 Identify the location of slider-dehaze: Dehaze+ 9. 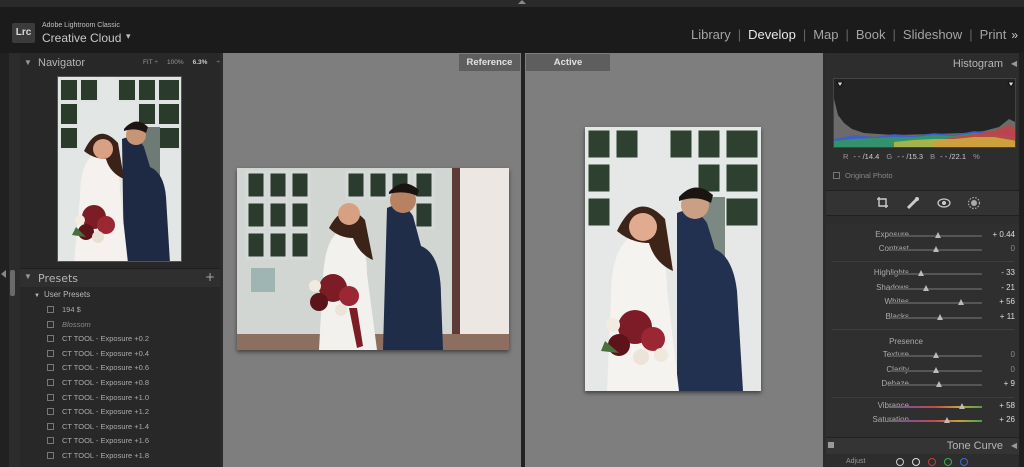
(922, 385).